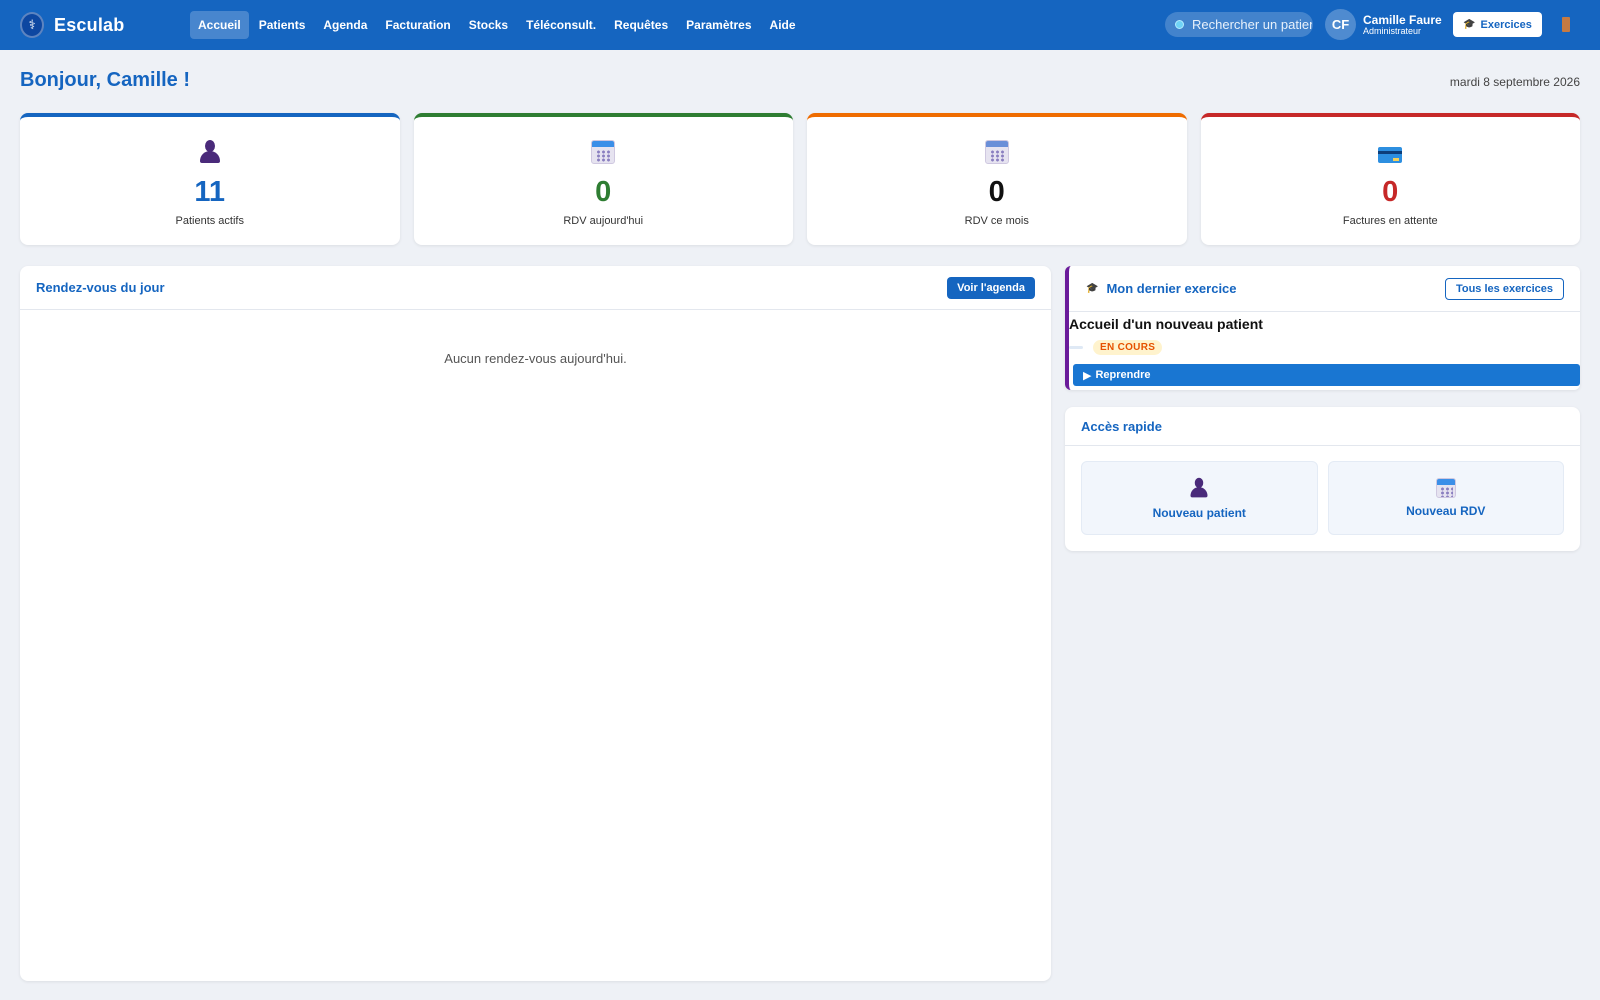  Describe the element at coordinates (1390, 155) in the screenshot. I see `credit-card-icon` at that location.